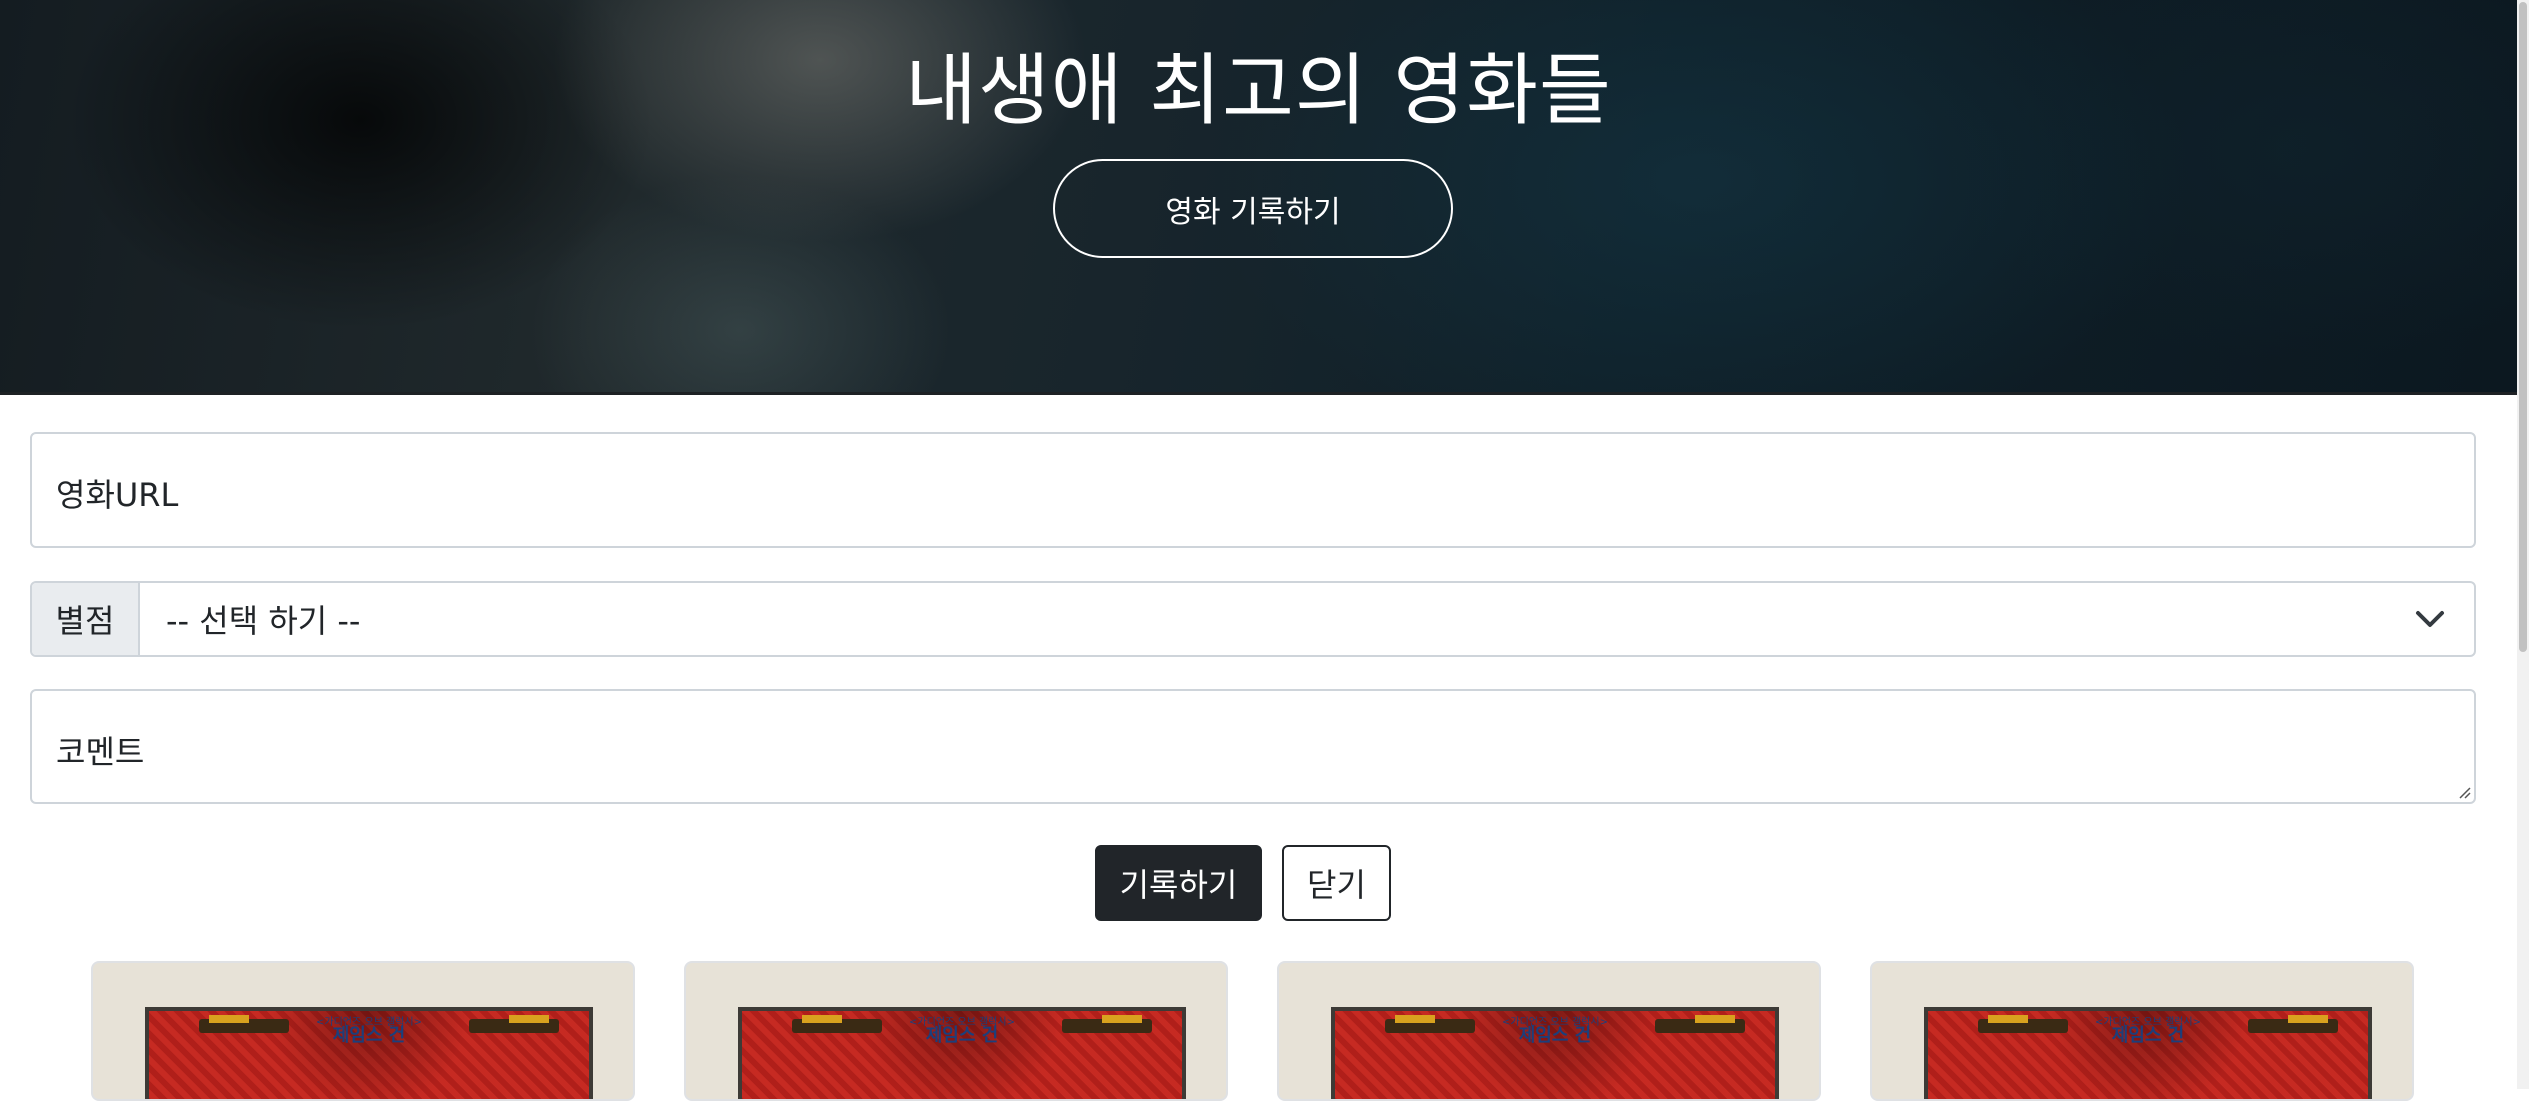 The height and width of the screenshot is (1101, 2529). I want to click on page-scrollbar, so click(2523, 544).